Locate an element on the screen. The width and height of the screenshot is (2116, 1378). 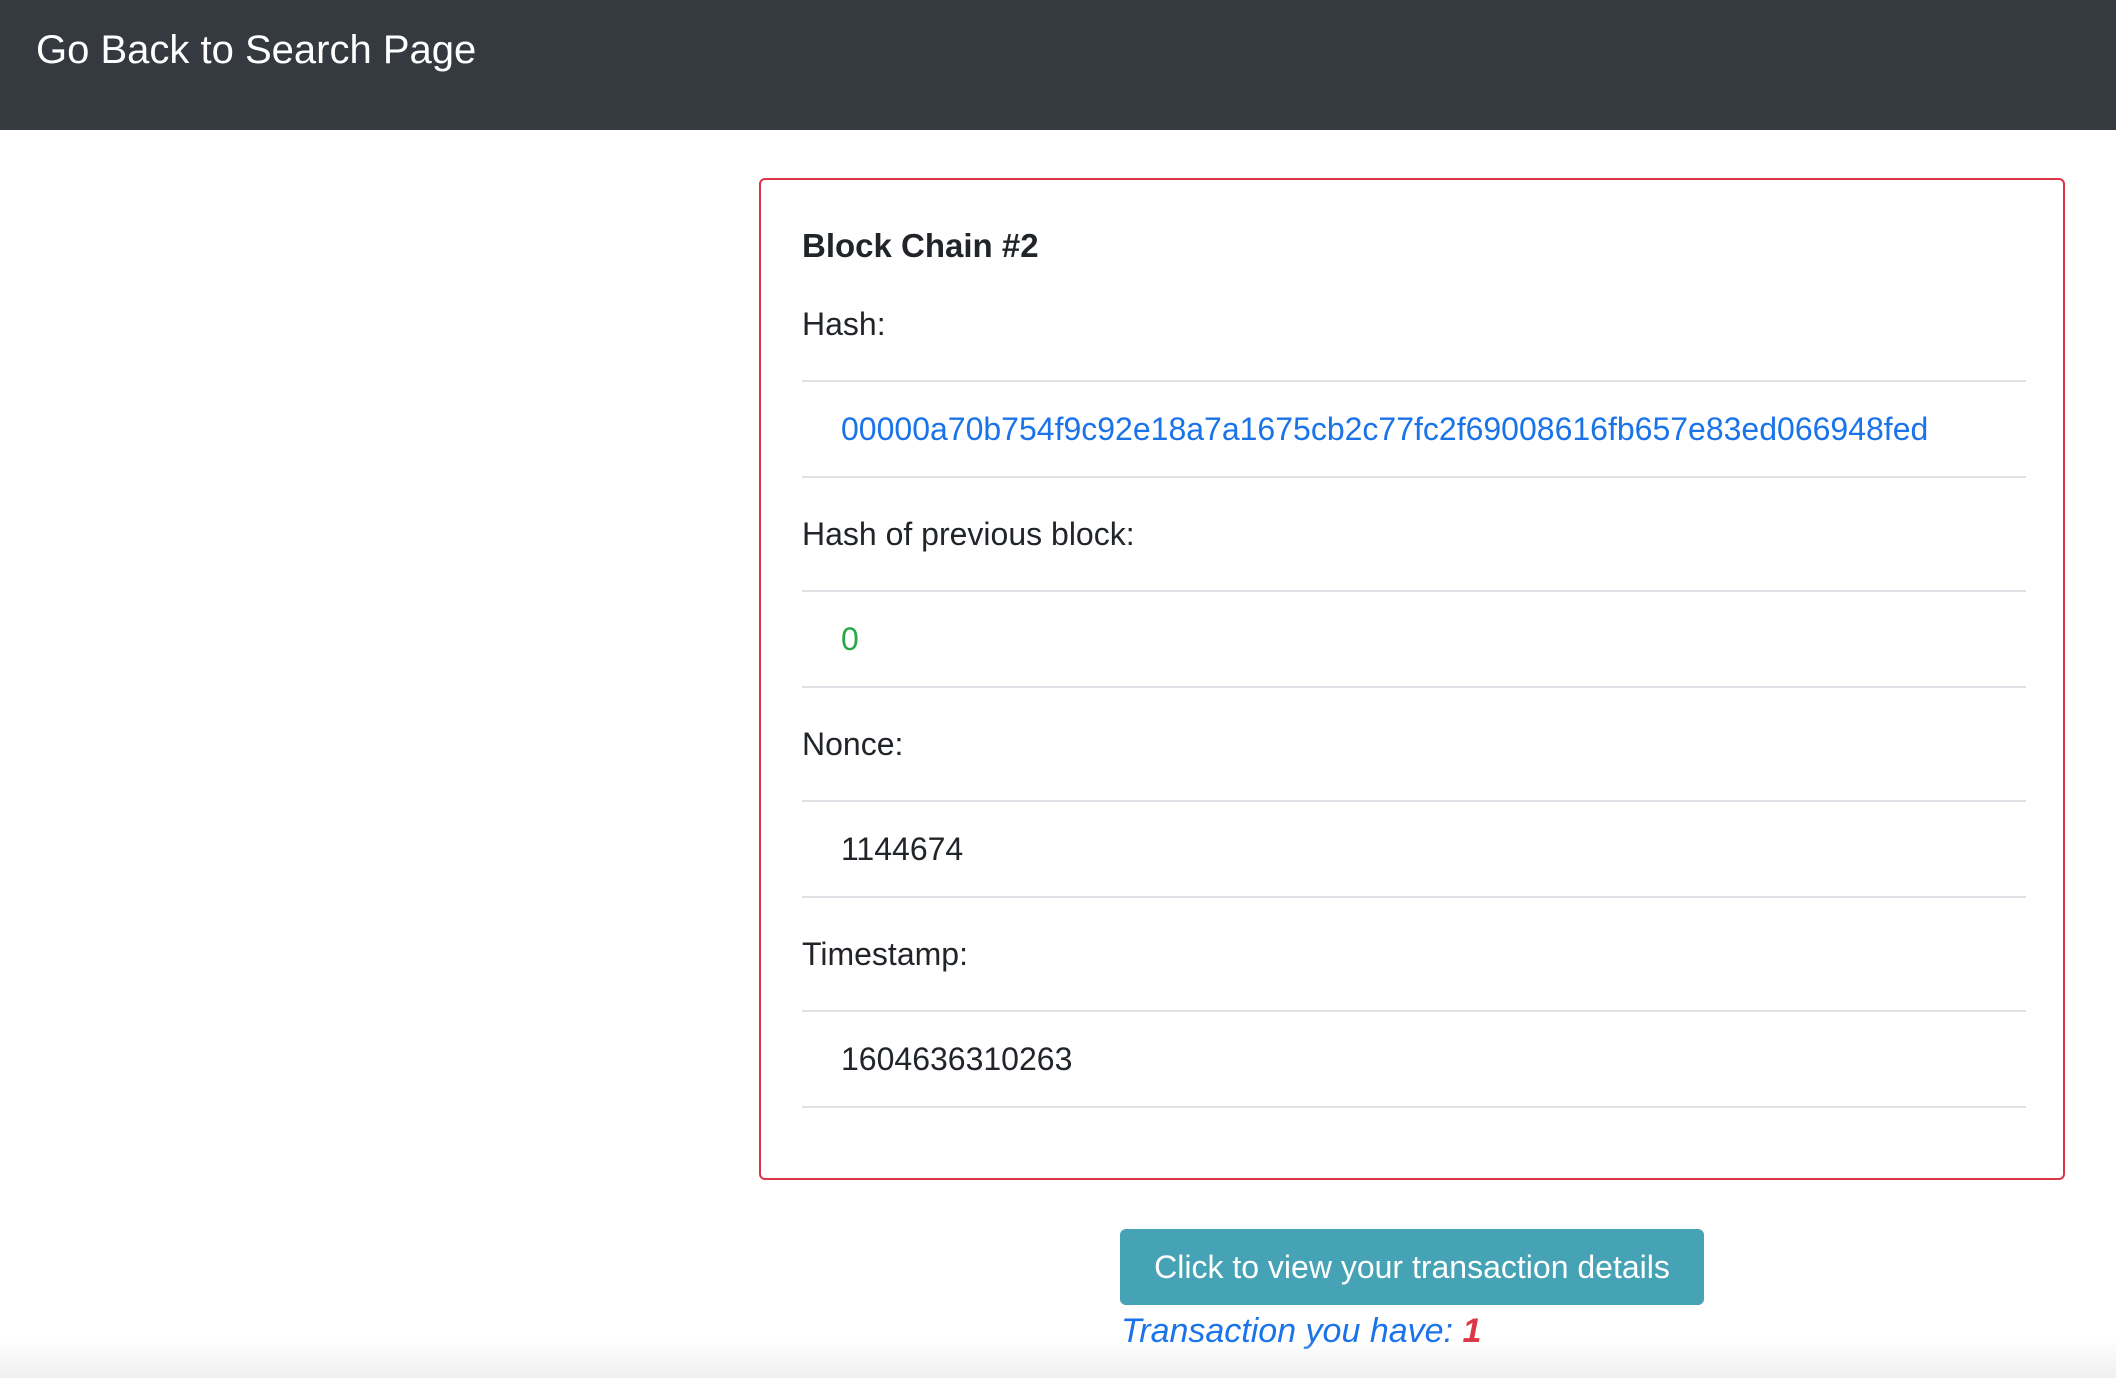
timestamp-value: 1604636310263 is located at coordinates (957, 1059).